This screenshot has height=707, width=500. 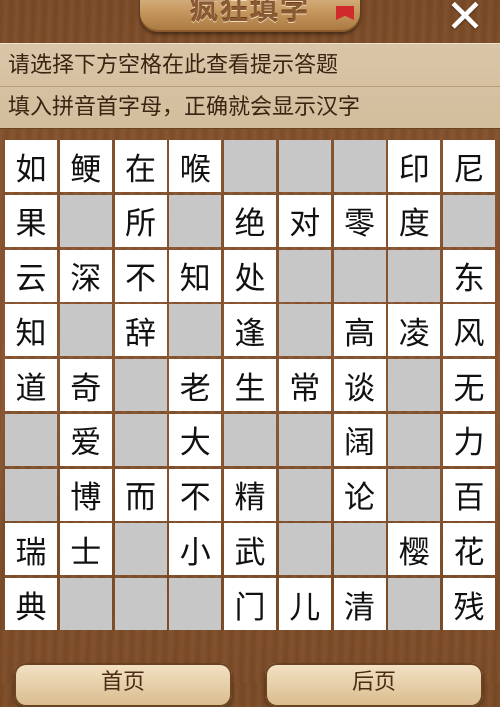 I want to click on game-title: 疯狂填字, so click(x=249, y=13).